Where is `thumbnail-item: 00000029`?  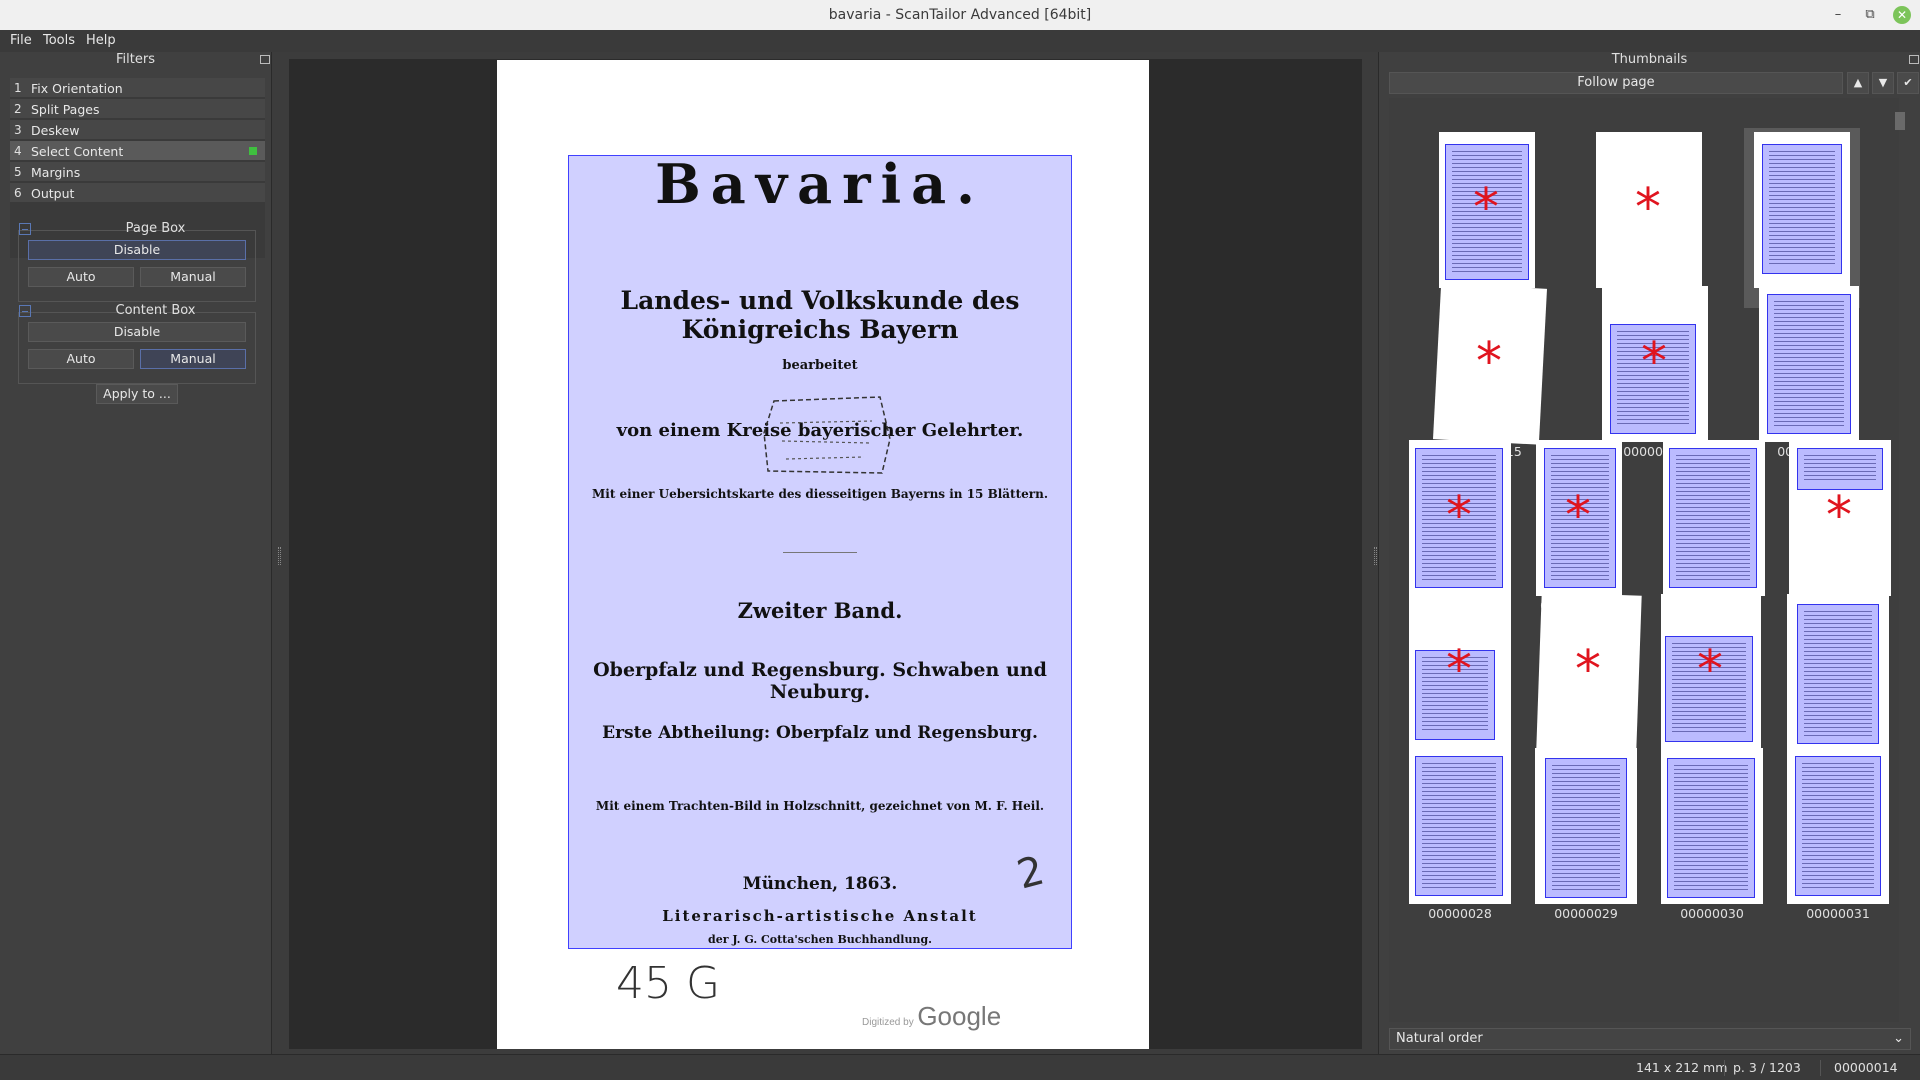
thumbnail-item: 00000029 is located at coordinates (1586, 834).